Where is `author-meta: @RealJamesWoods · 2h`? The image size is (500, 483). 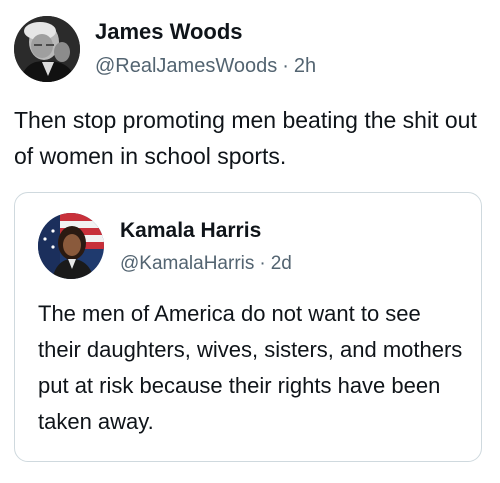
author-meta: @RealJamesWoods · 2h is located at coordinates (205, 66).